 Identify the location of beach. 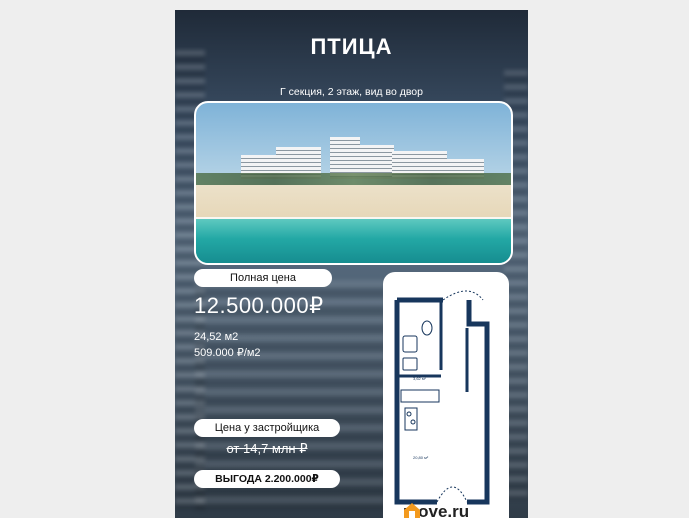
(353, 202).